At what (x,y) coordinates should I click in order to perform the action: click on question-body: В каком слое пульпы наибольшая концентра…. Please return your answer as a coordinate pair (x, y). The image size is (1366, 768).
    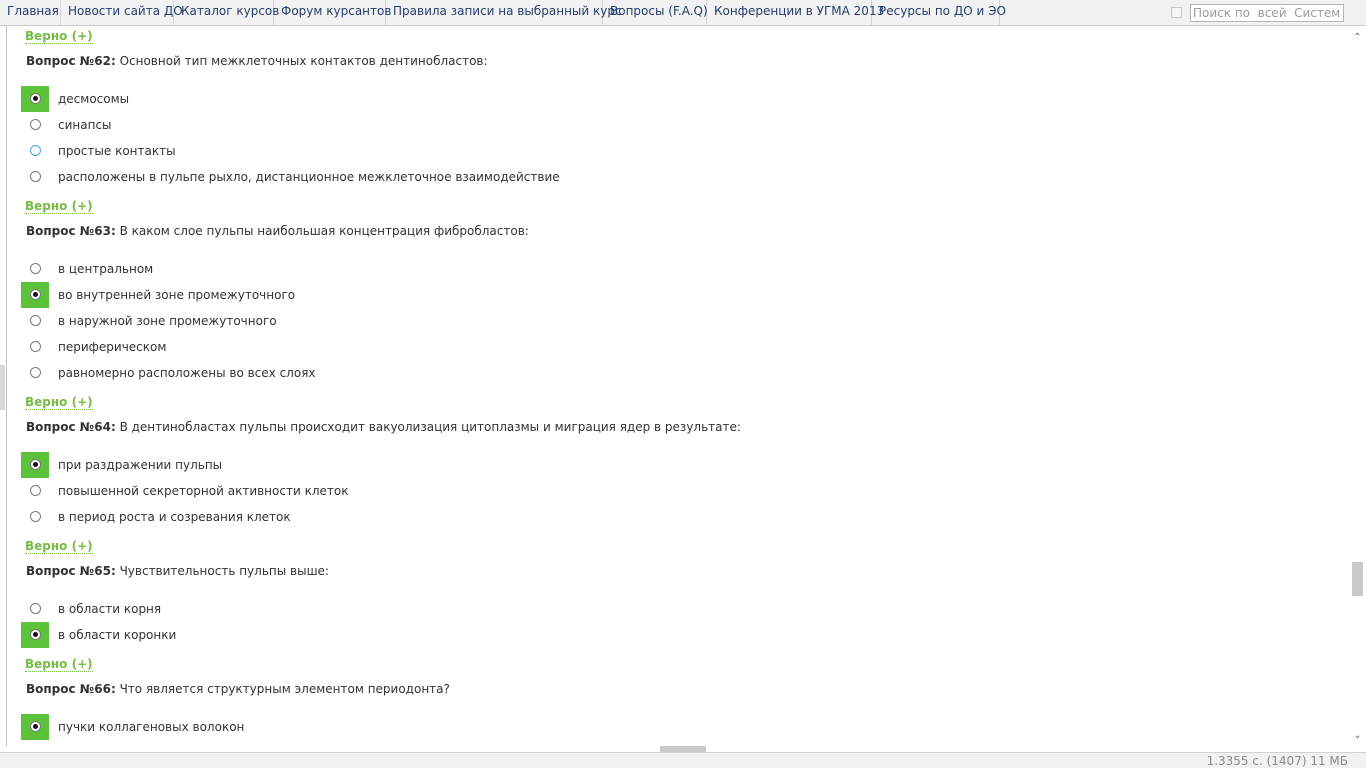
    Looking at the image, I should click on (322, 231).